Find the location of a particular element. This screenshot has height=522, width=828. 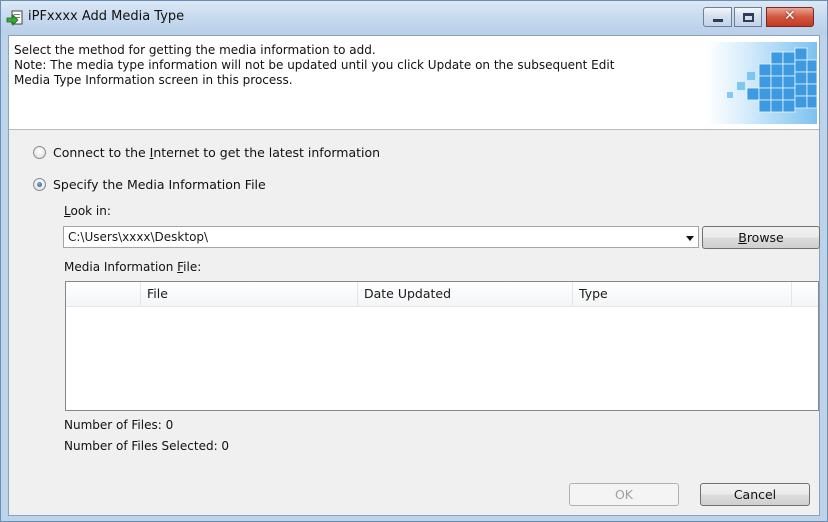

list-header: File Date Updated Type is located at coordinates (442, 294).